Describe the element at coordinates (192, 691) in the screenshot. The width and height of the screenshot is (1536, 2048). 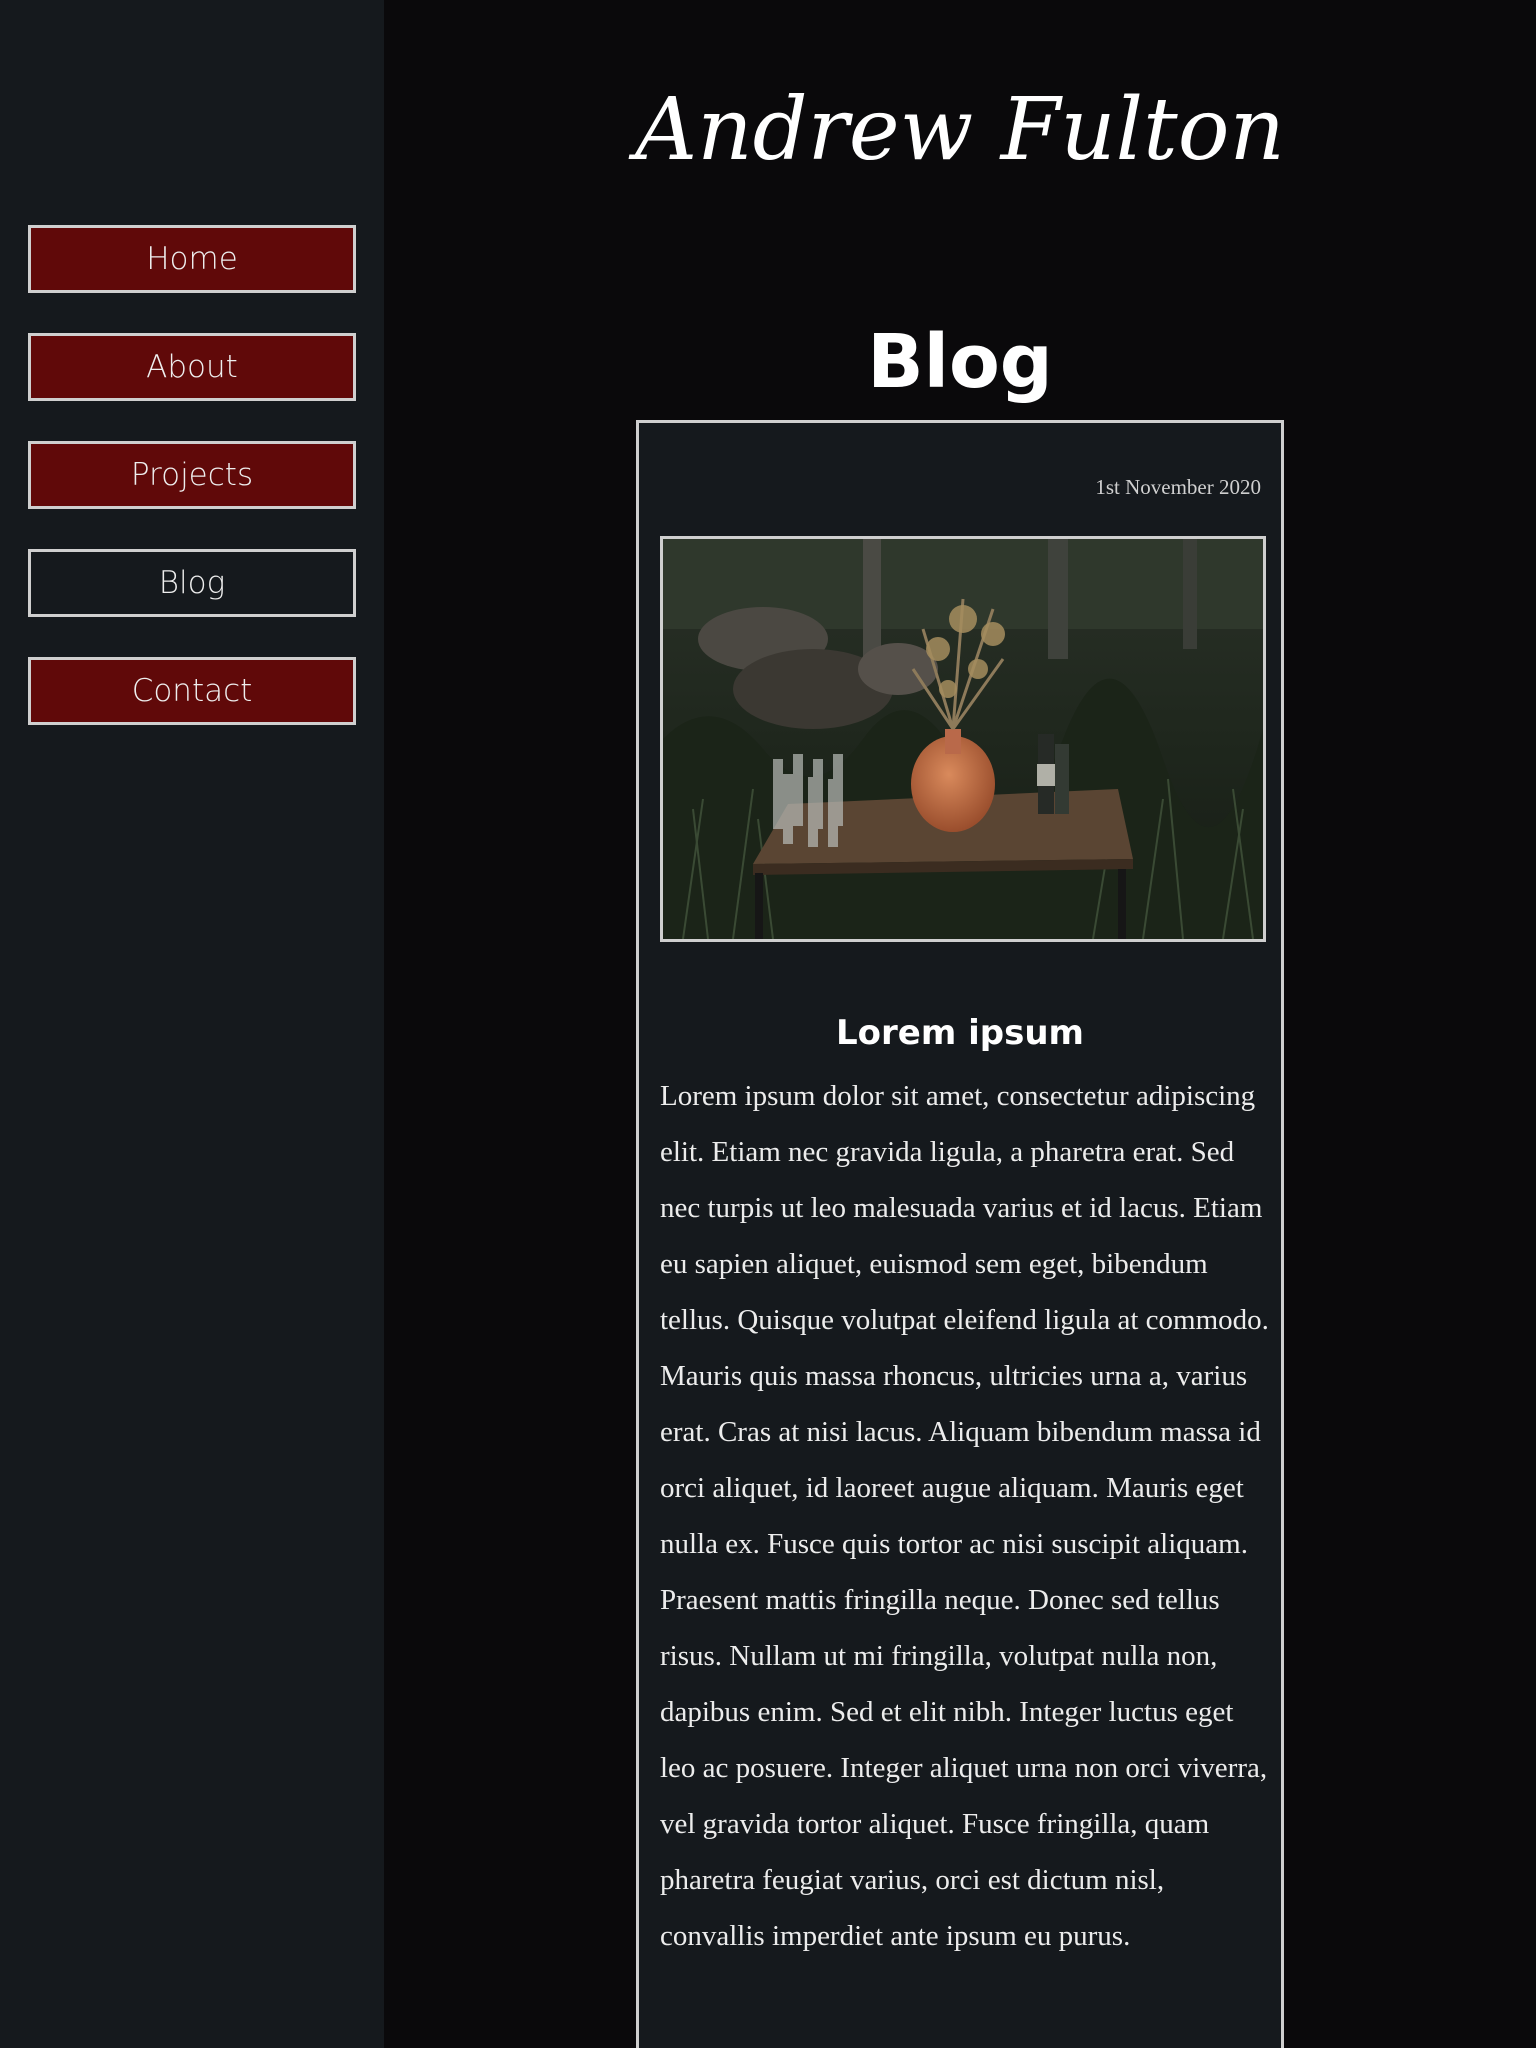
I see `nav-contact-button: Contact` at that location.